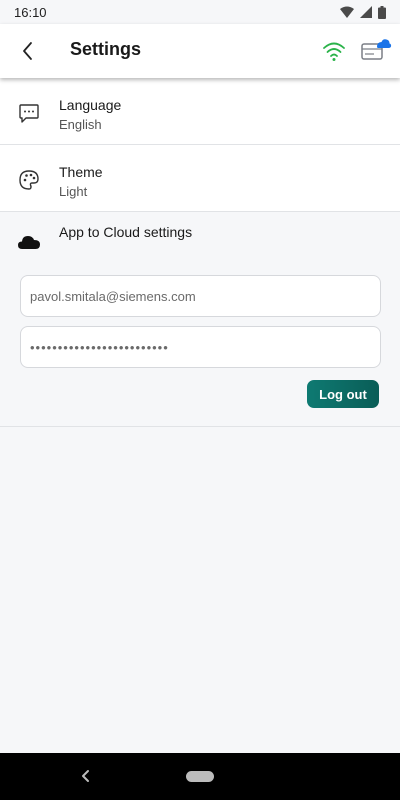  What do you see at coordinates (126, 232) in the screenshot?
I see `cloud-settings-title: App to Cloud settings` at bounding box center [126, 232].